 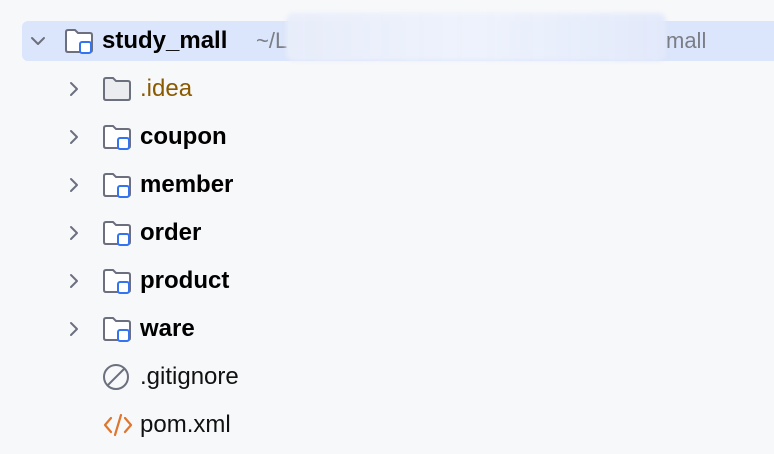 I want to click on tree-row-idea: .idea, so click(x=387, y=89).